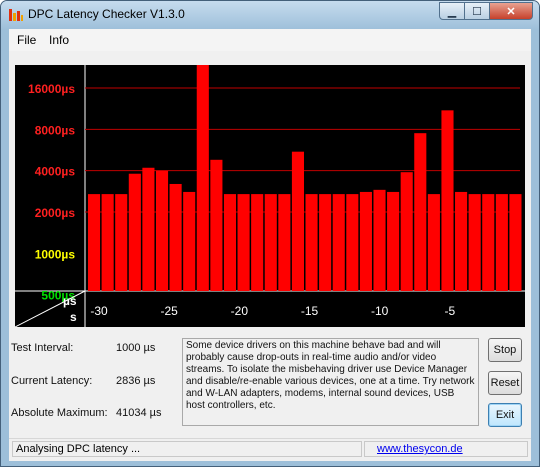 This screenshot has width=540, height=467. What do you see at coordinates (270, 15) in the screenshot?
I see `title-bar: DPC Latency Checker V1.3.0 ▁ ☐ ✕` at bounding box center [270, 15].